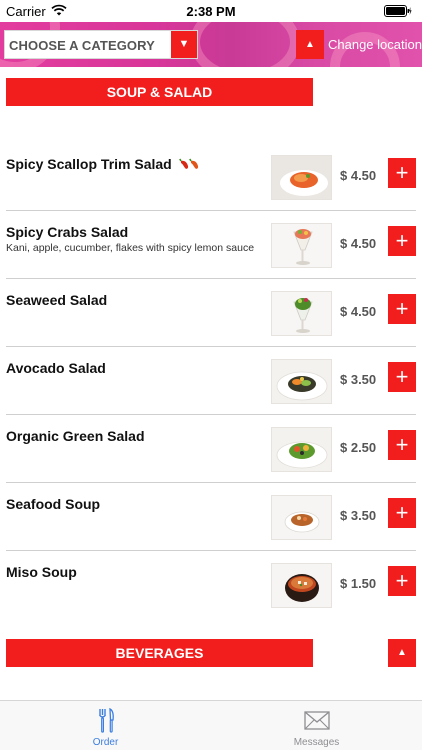  Describe the element at coordinates (75, 436) in the screenshot. I see `menu-item-name: Organic Green Salad` at that location.